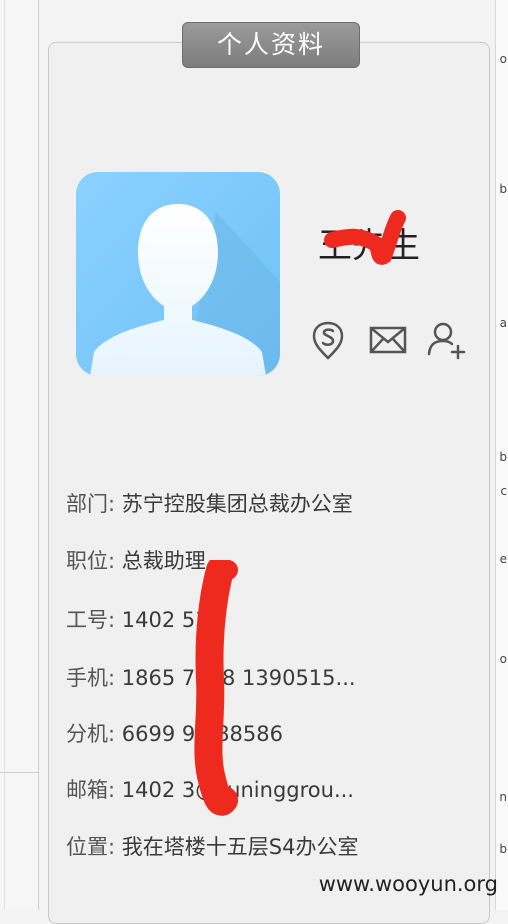 The width and height of the screenshot is (508, 924). I want to click on position-label: 职位:, so click(91, 561).